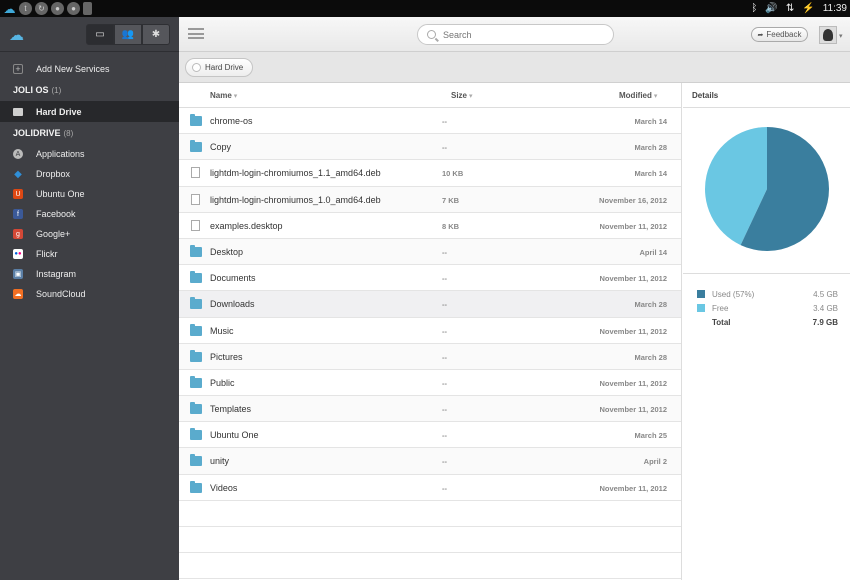  What do you see at coordinates (779, 34) in the screenshot?
I see `feedback-button: ➦ Feedback` at bounding box center [779, 34].